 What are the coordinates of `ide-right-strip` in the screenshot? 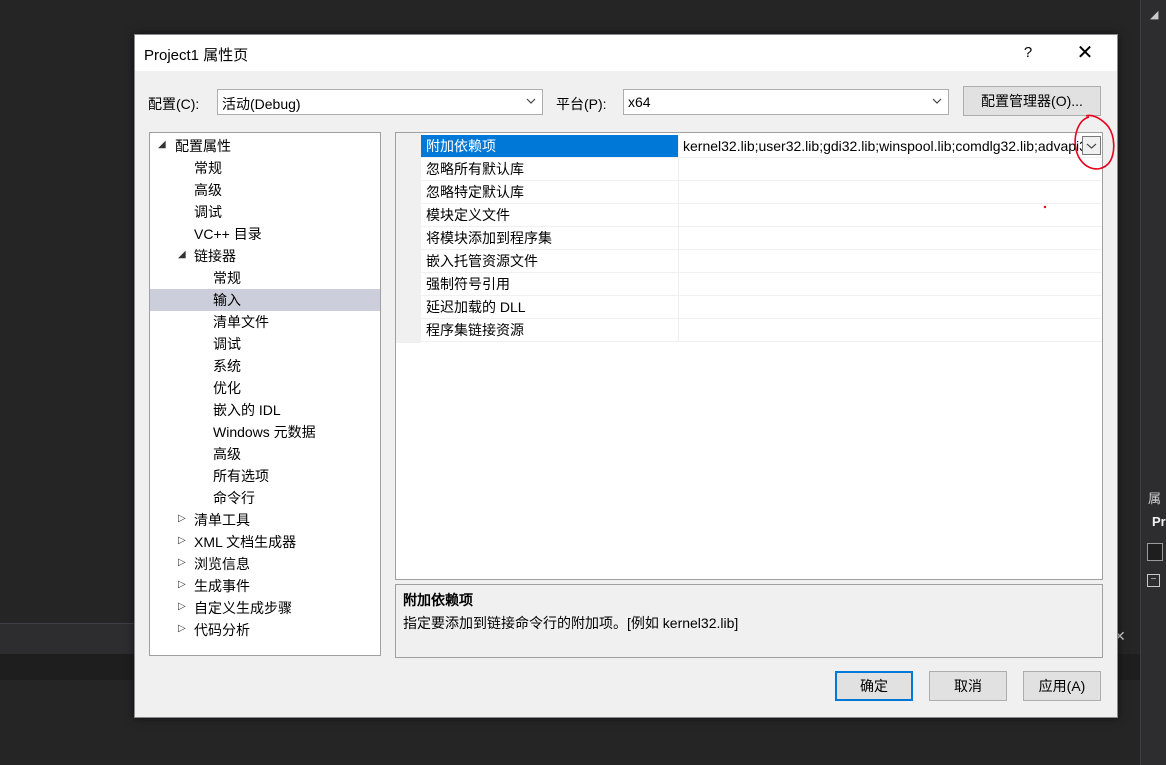 It's located at (1153, 382).